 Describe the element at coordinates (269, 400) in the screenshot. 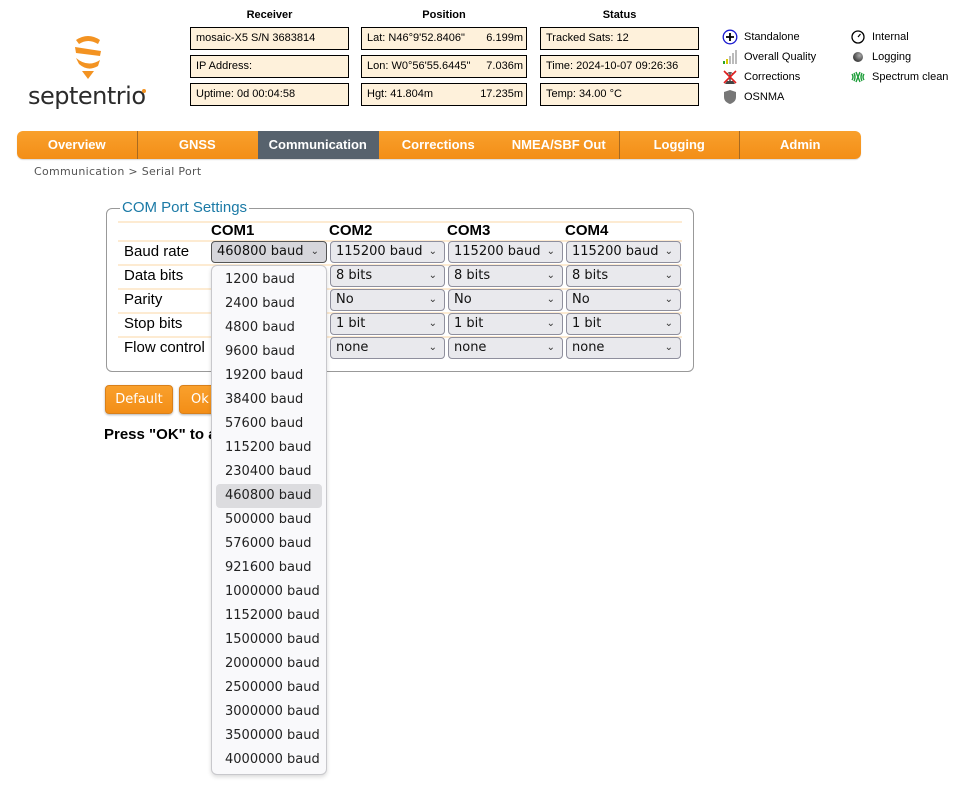

I see `dropdown-option: 38400 baud` at that location.